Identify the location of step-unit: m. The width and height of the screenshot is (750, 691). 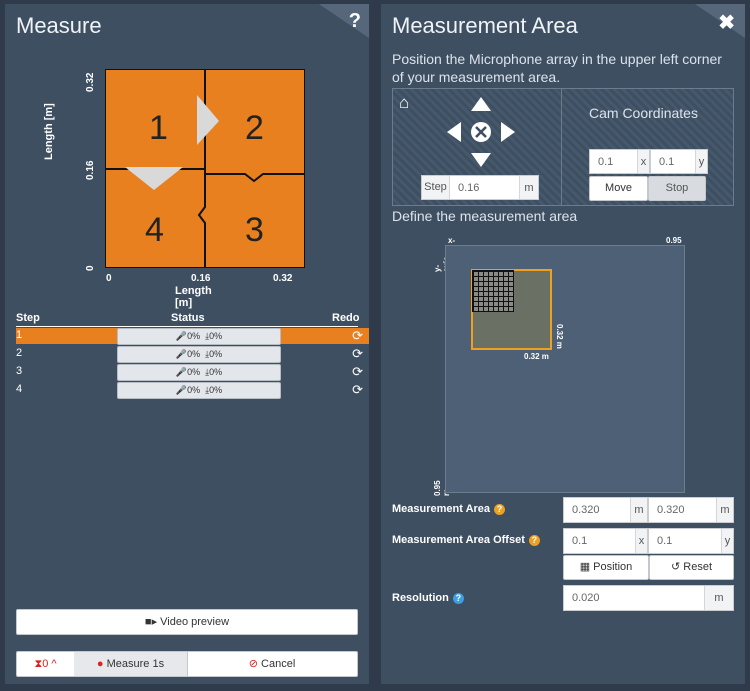
(528, 187).